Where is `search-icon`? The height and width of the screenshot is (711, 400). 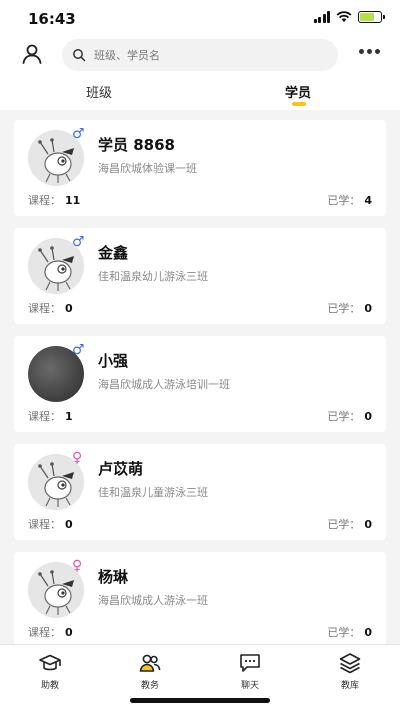 search-icon is located at coordinates (79, 55).